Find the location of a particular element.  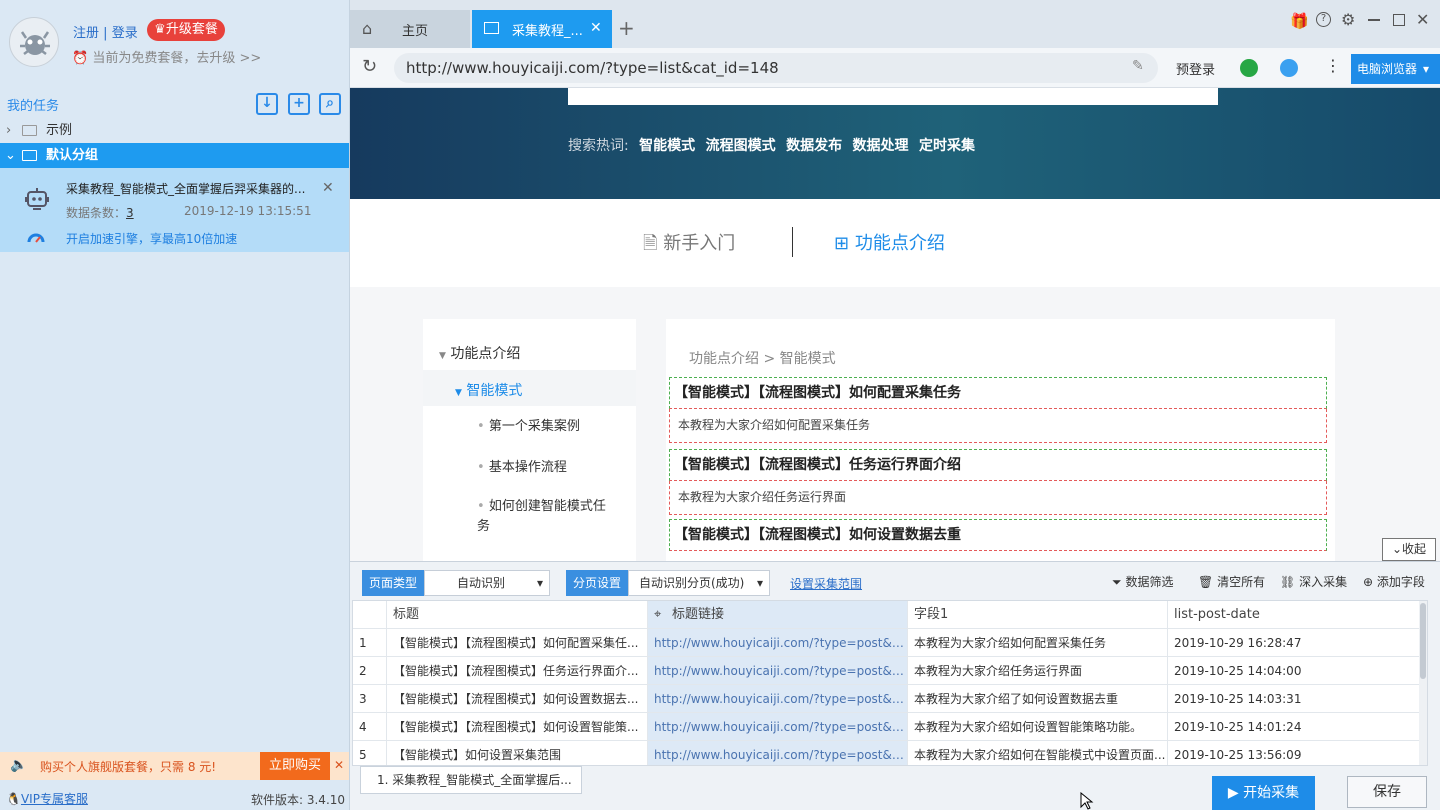

maximize-icon is located at coordinates (1399, 20).